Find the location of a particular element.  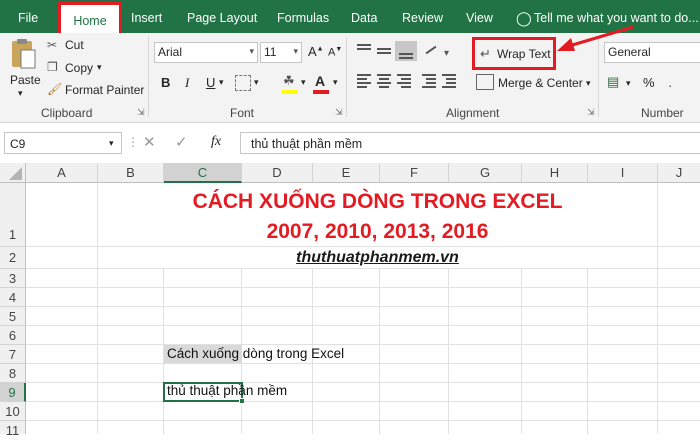

row-header-4: 4 is located at coordinates (13, 297).